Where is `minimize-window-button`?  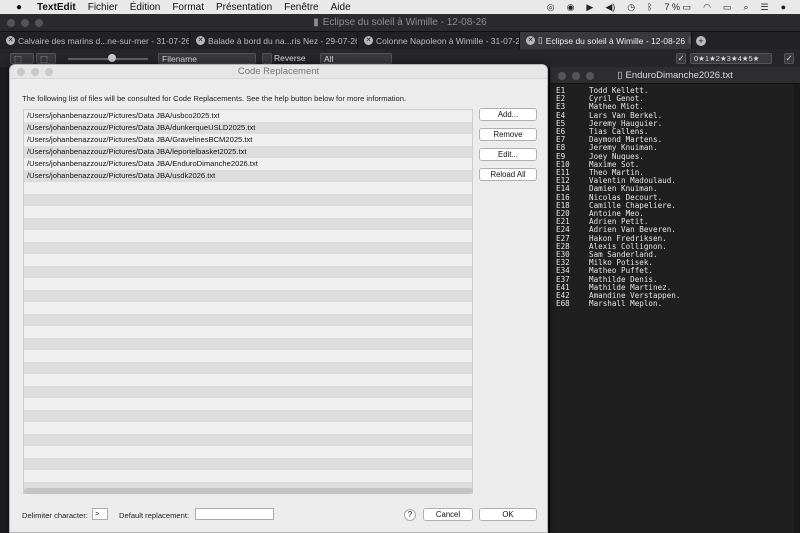
minimize-window-button is located at coordinates (25, 23).